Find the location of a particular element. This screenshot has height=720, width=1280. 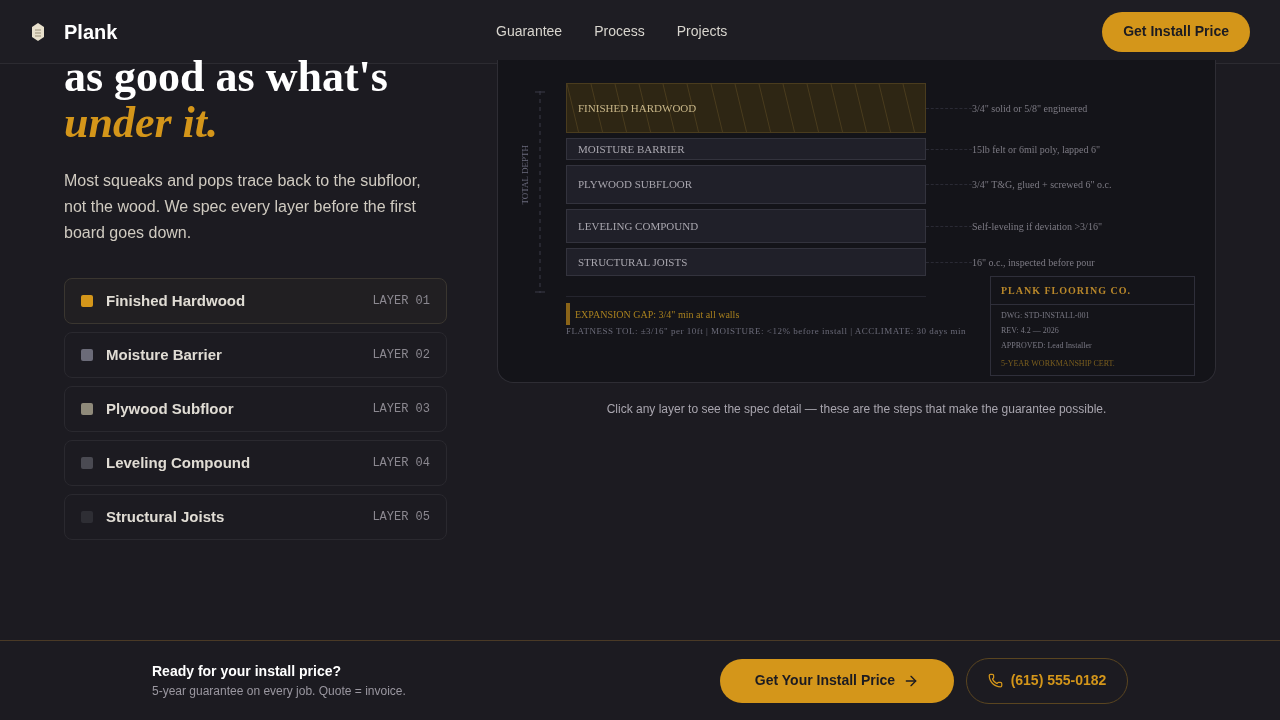

layer-item: Leveling Compound LAYER 04 is located at coordinates (255, 463).